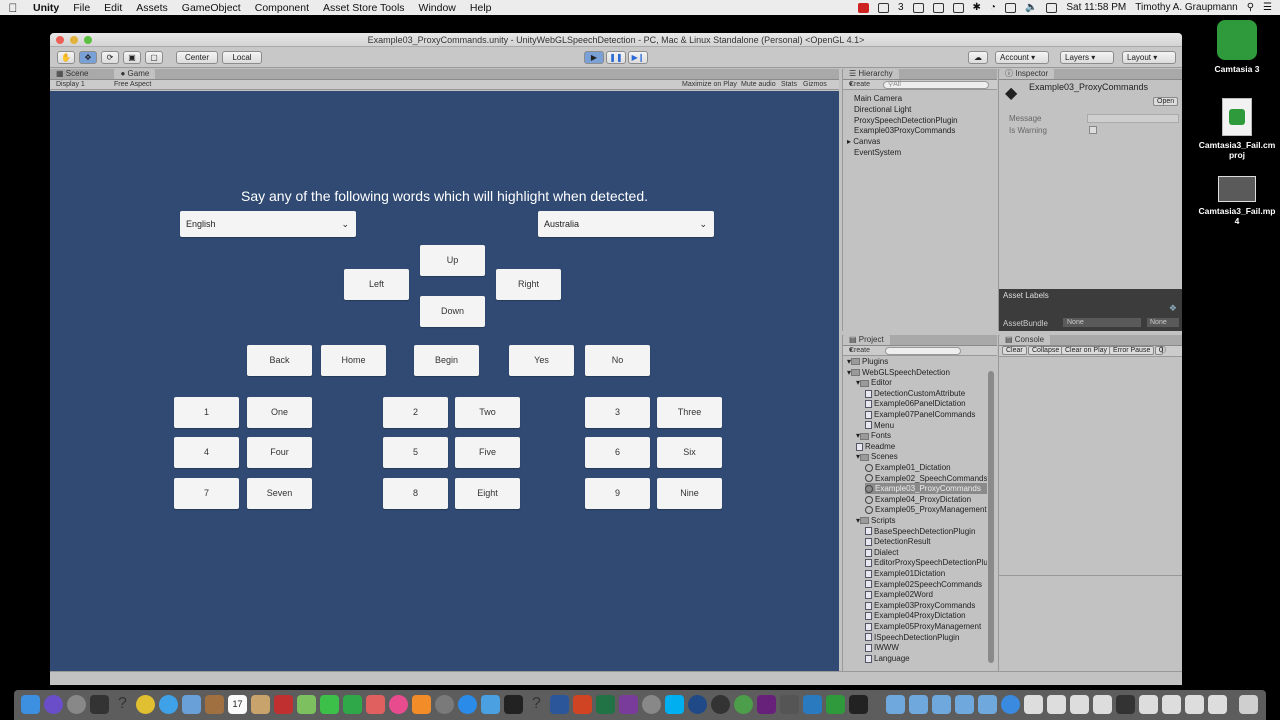 This screenshot has width=1280, height=720. What do you see at coordinates (921, 456) in the screenshot?
I see `project-item: ▾ Scenes` at bounding box center [921, 456].